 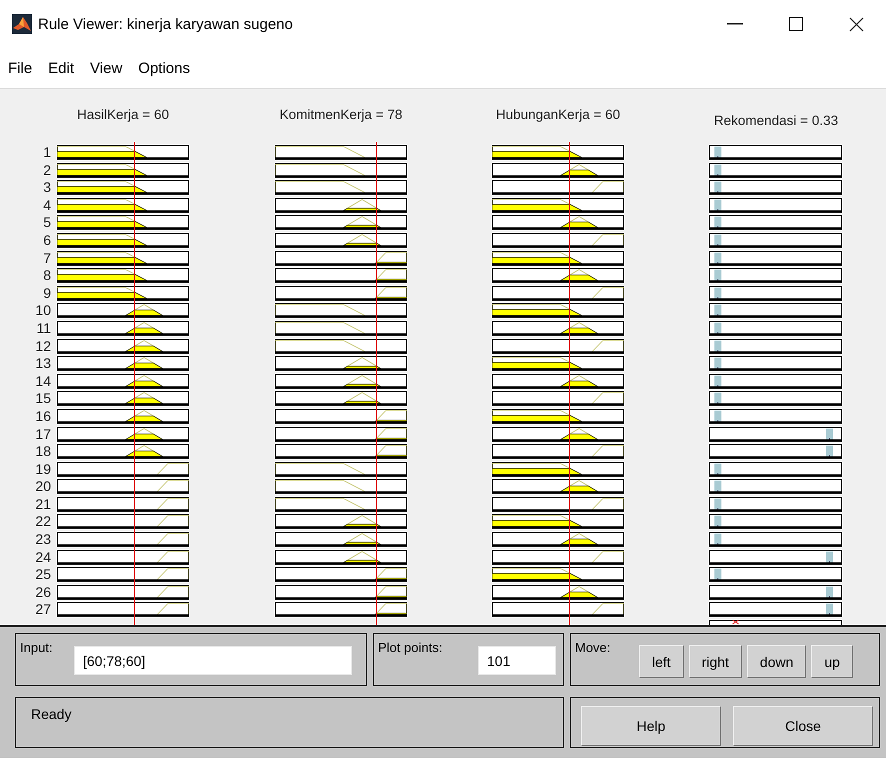 What do you see at coordinates (61, 68) in the screenshot?
I see `menu-item: Edit` at bounding box center [61, 68].